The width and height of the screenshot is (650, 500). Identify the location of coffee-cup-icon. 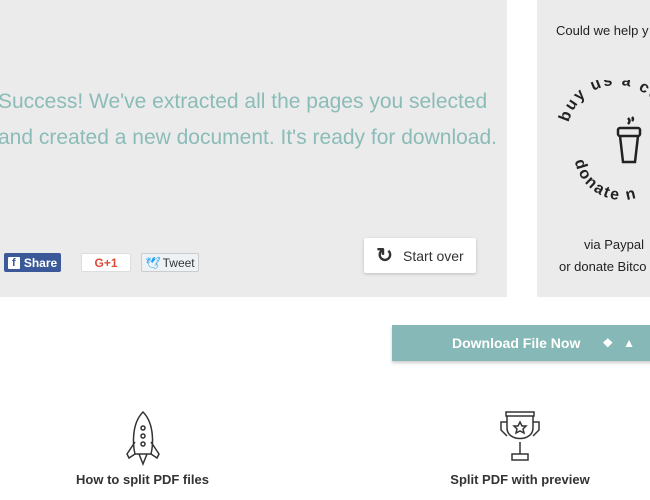
(629, 140).